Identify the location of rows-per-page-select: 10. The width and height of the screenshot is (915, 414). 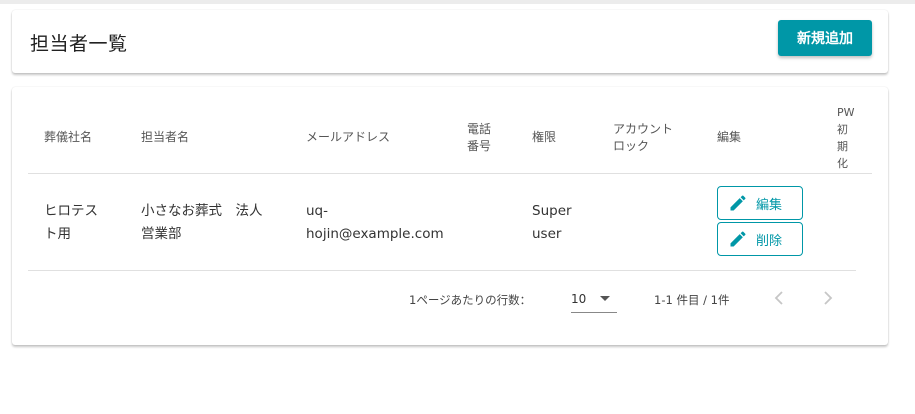
(594, 298).